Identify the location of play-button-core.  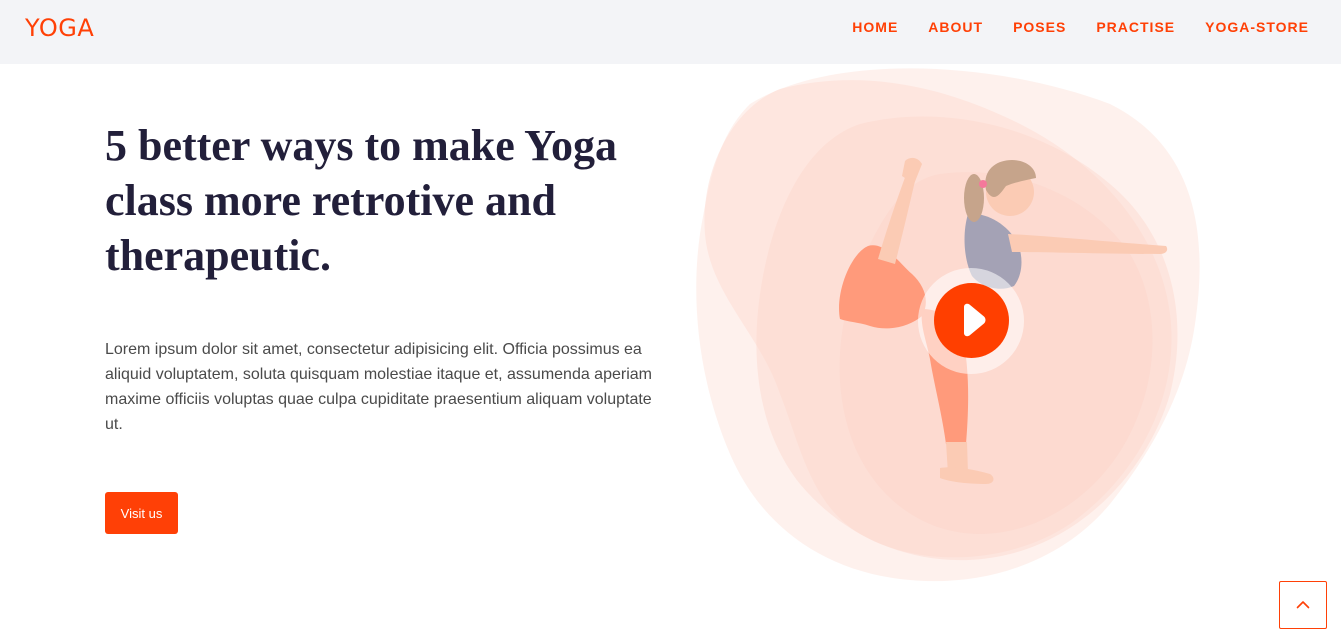
(971, 320).